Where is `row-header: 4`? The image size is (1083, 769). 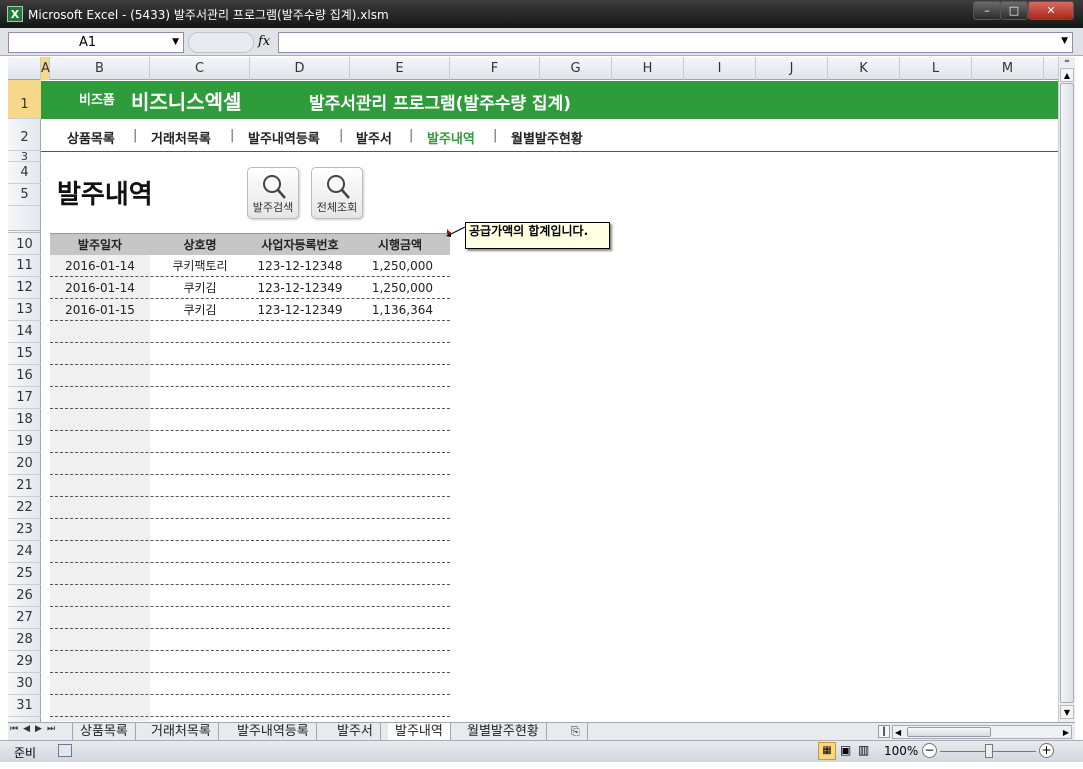
row-header: 4 is located at coordinates (24, 173).